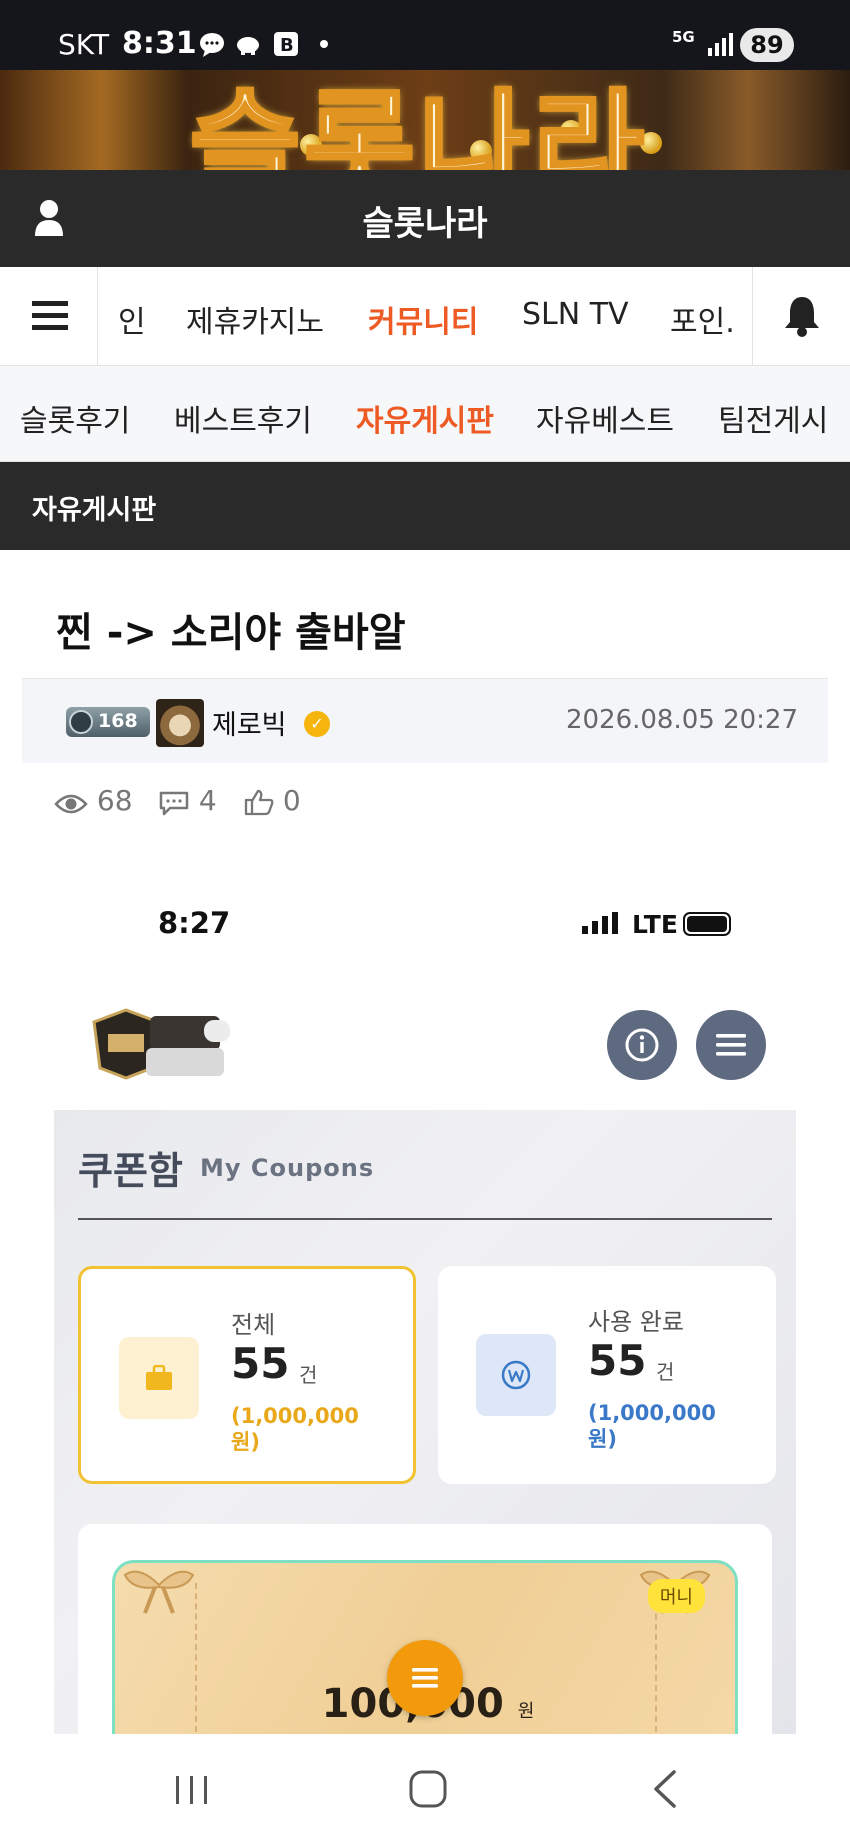 This screenshot has width=850, height=1842. I want to click on author-bar: 168 제로빅 ✓ 2026.08.05 20:27, so click(425, 720).